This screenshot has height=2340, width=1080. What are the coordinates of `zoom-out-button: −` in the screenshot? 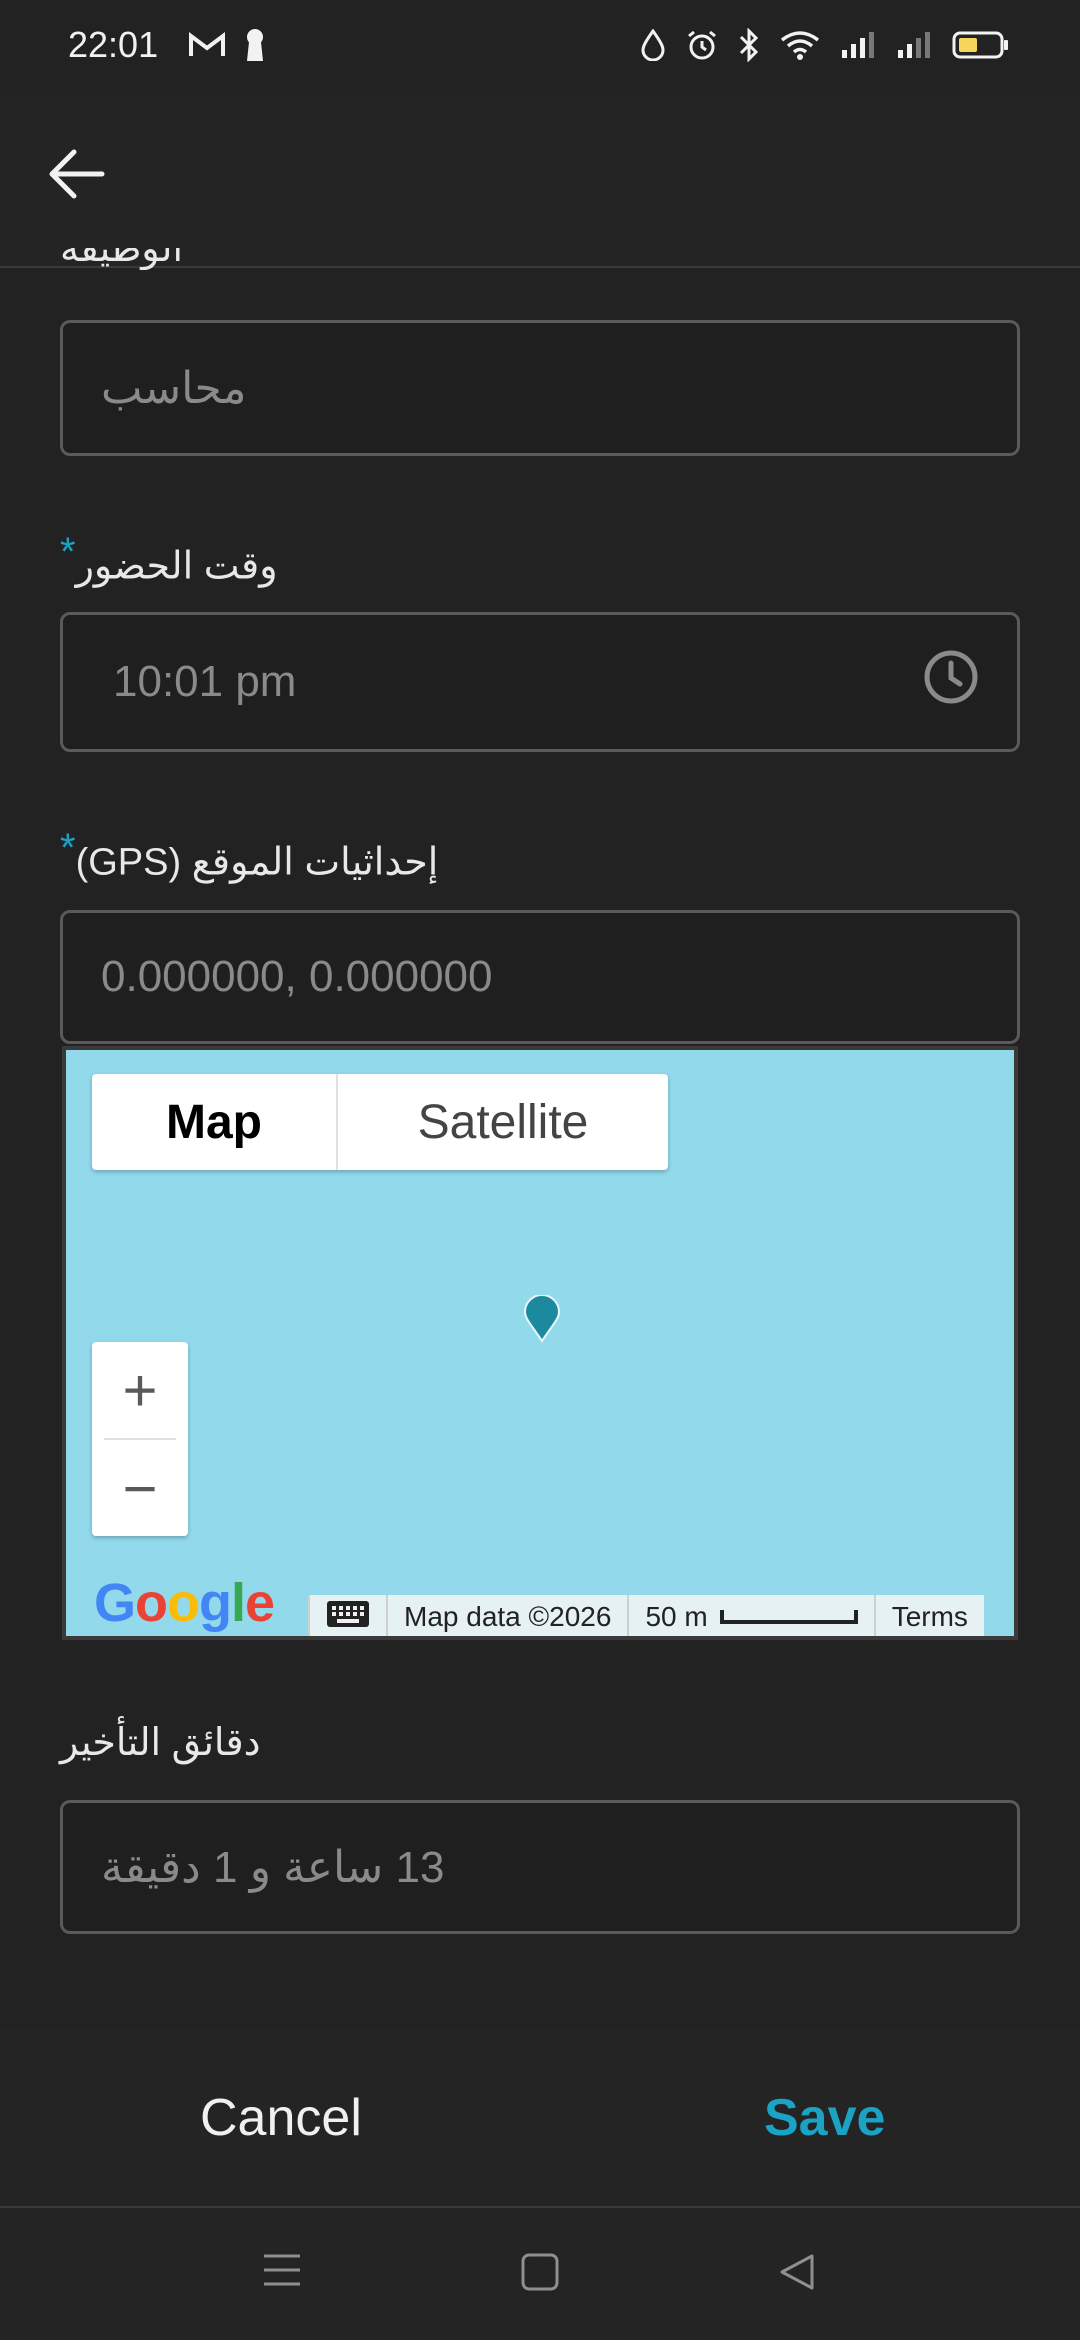 It's located at (140, 1488).